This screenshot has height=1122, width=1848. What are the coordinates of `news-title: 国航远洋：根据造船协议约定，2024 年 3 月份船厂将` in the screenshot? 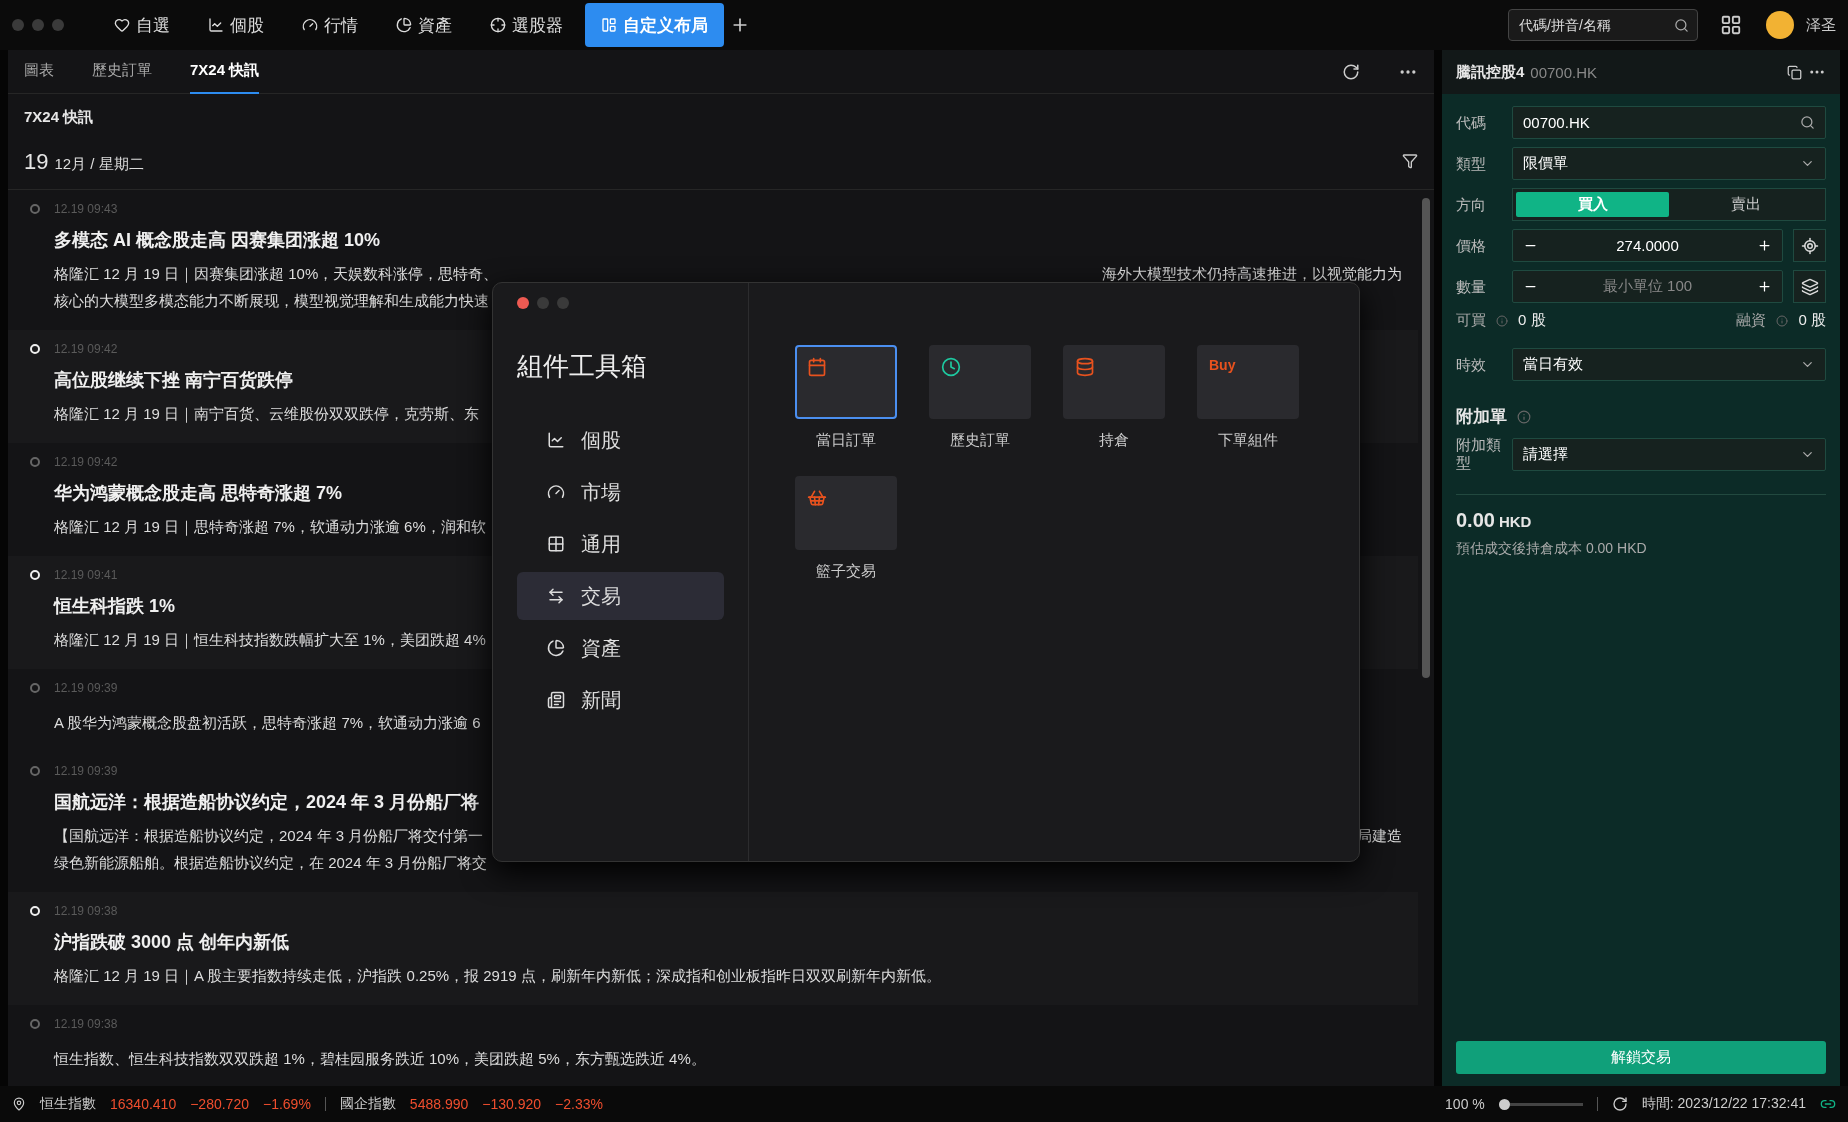 It's located at (267, 802).